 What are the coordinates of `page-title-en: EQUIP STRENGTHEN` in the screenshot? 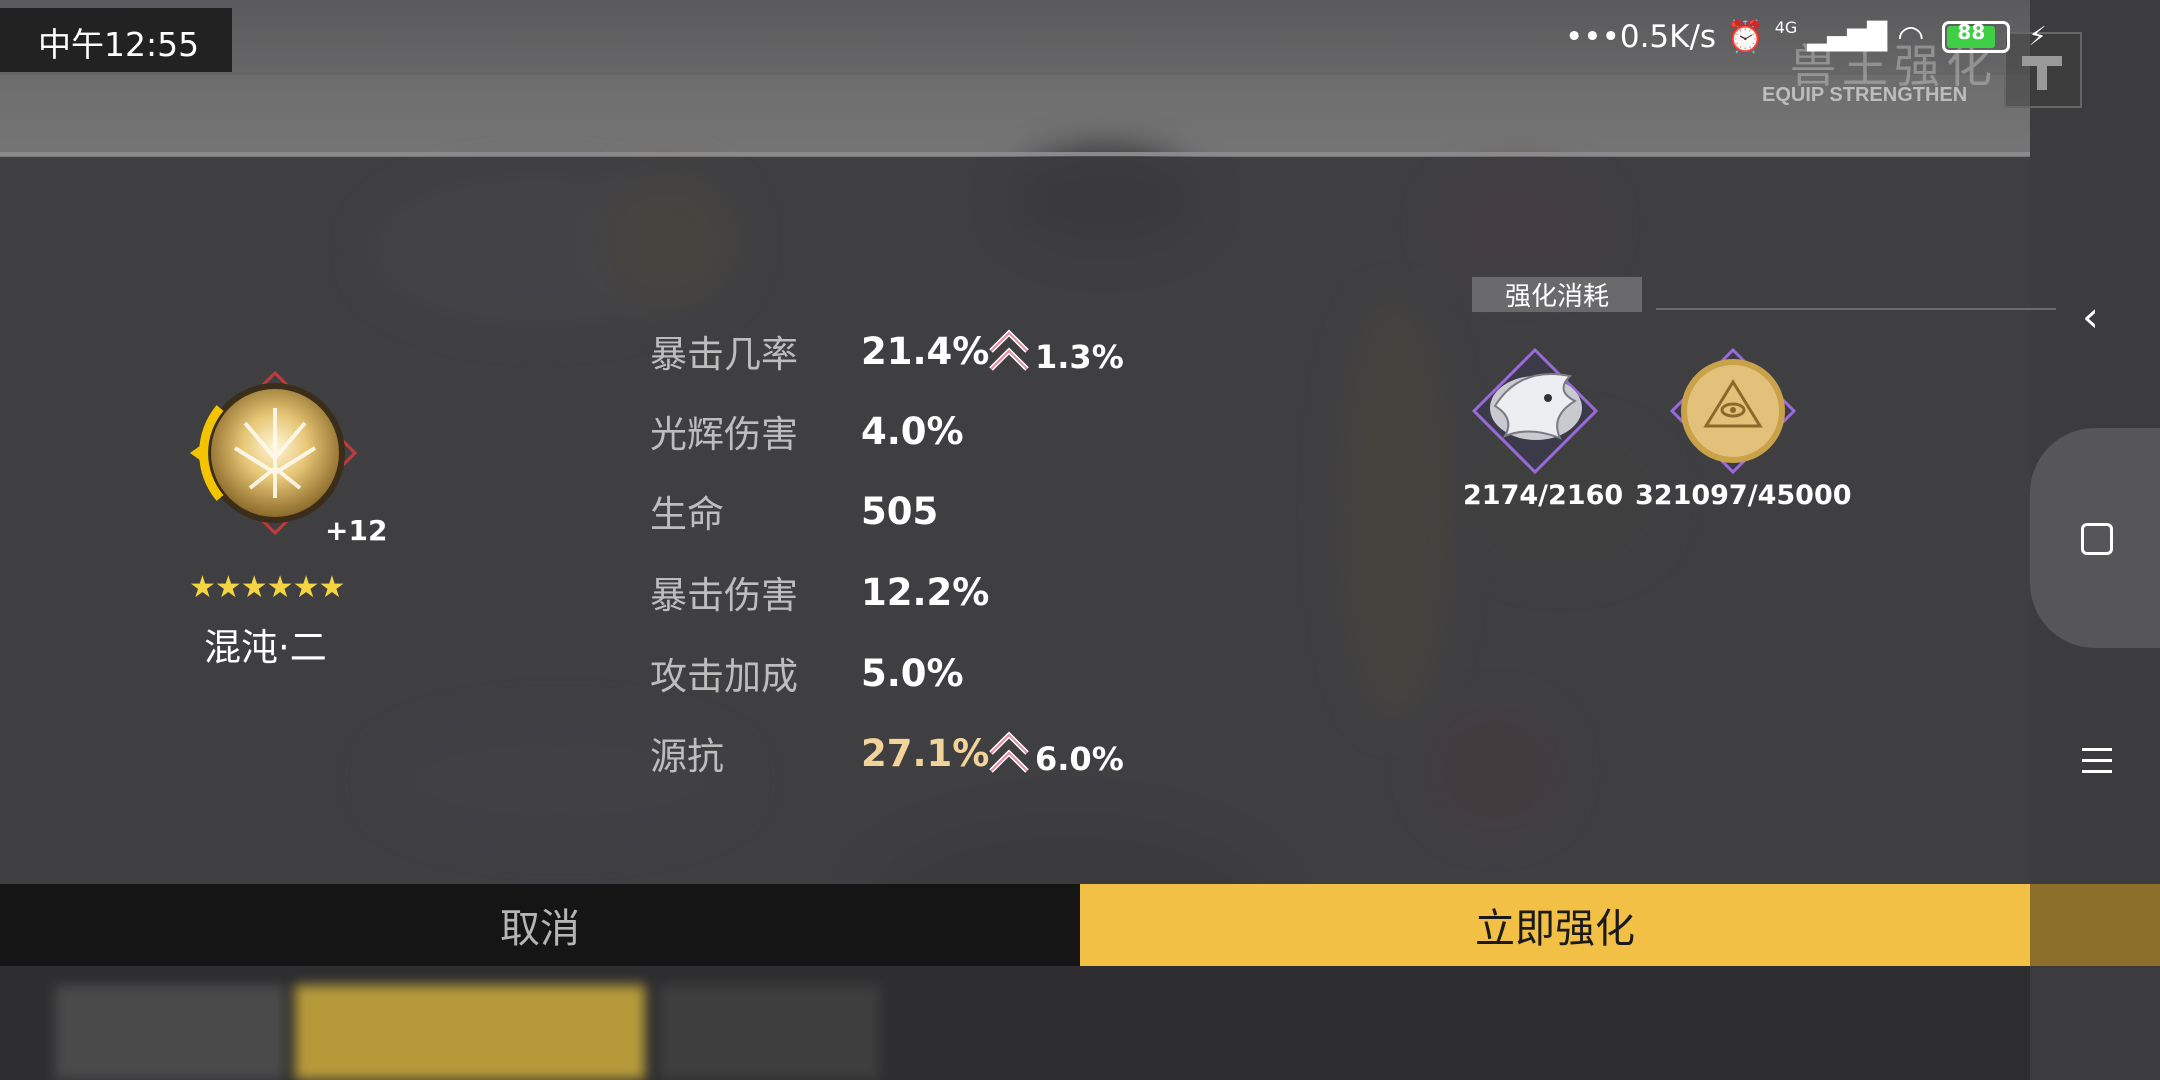 It's located at (1865, 95).